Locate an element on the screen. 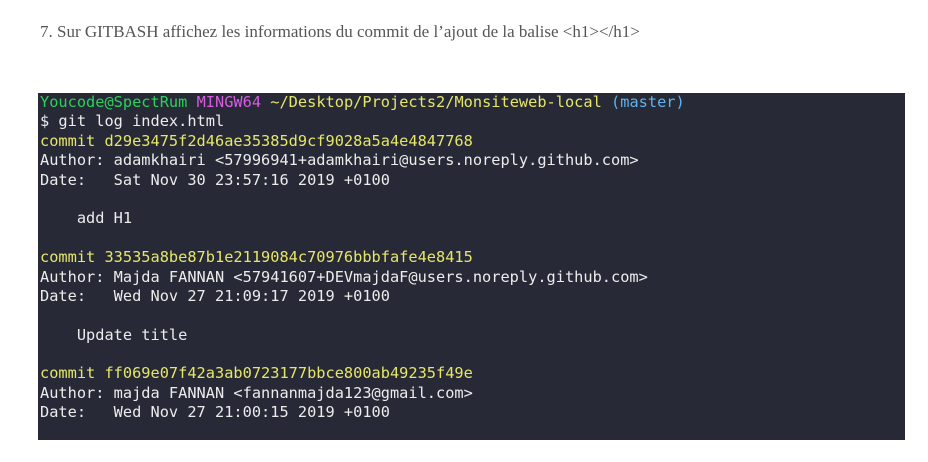 The height and width of the screenshot is (462, 928). prompt-branch: (master) is located at coordinates (648, 102).